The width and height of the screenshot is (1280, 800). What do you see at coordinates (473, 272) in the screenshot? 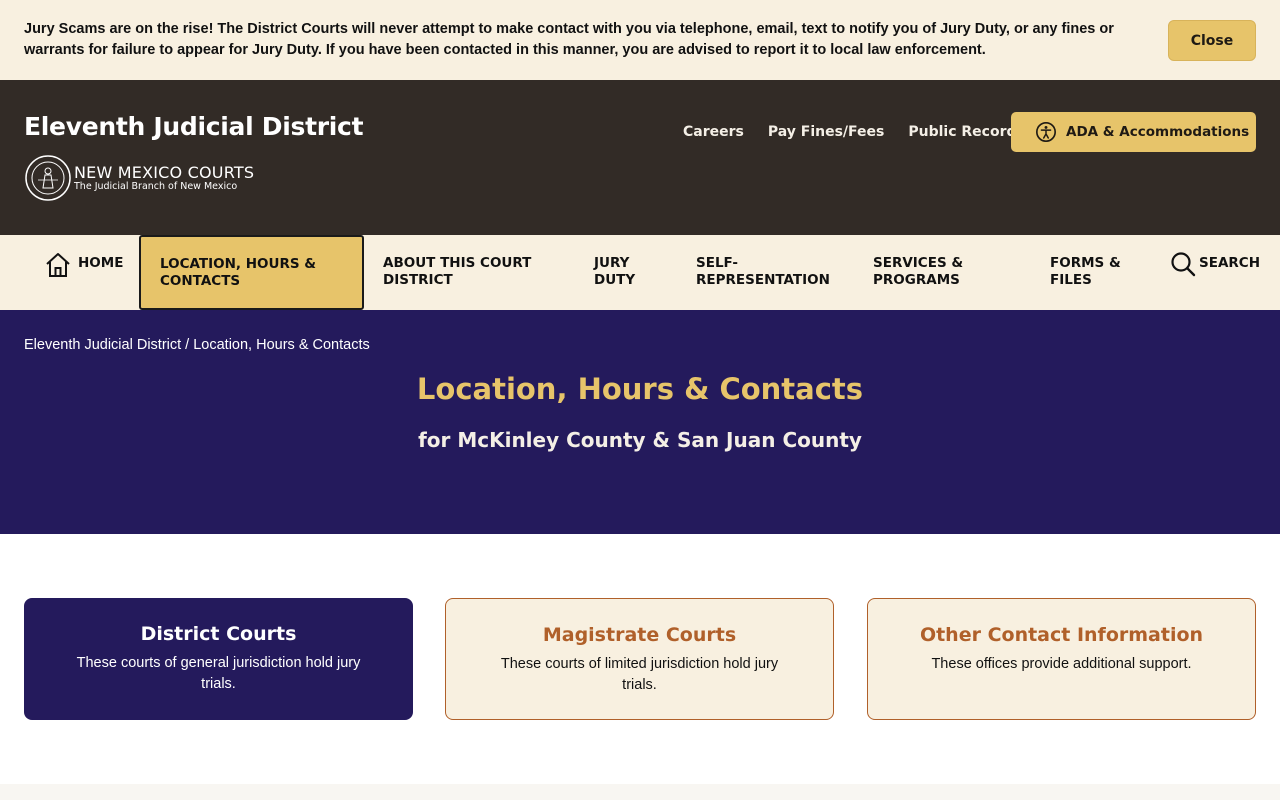
I see `nav-about-district: About this Court District` at bounding box center [473, 272].